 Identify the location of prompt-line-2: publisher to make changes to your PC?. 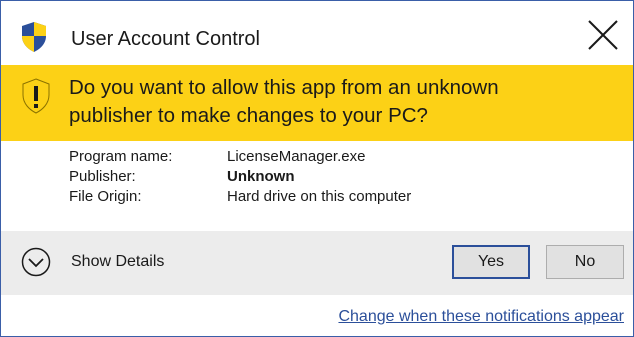
(248, 115).